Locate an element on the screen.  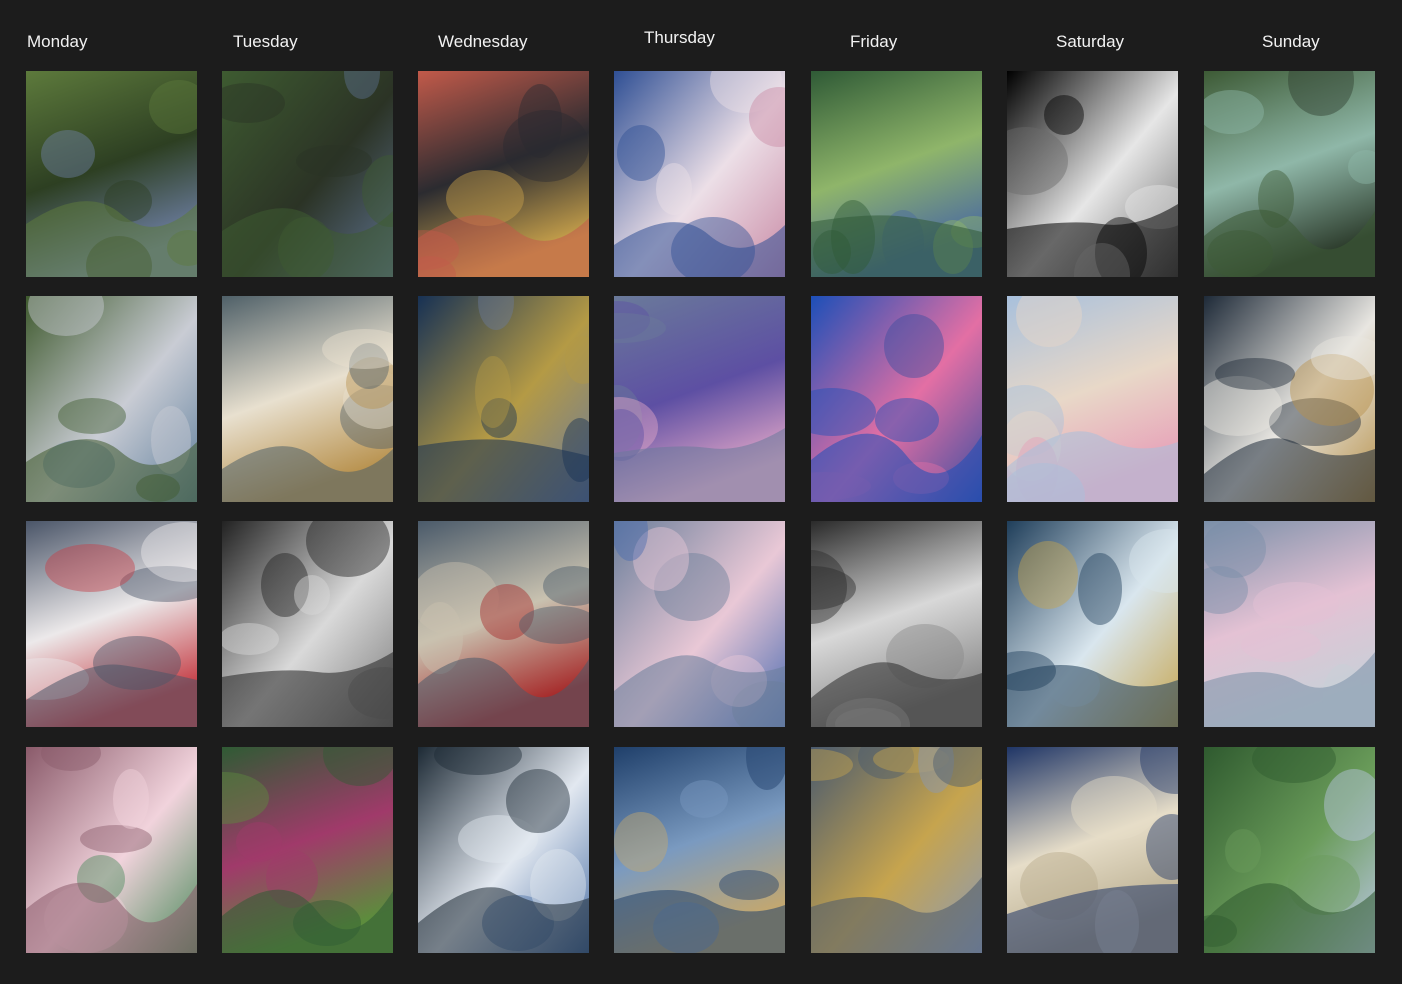
day-label-friday: Friday is located at coordinates (874, 41).